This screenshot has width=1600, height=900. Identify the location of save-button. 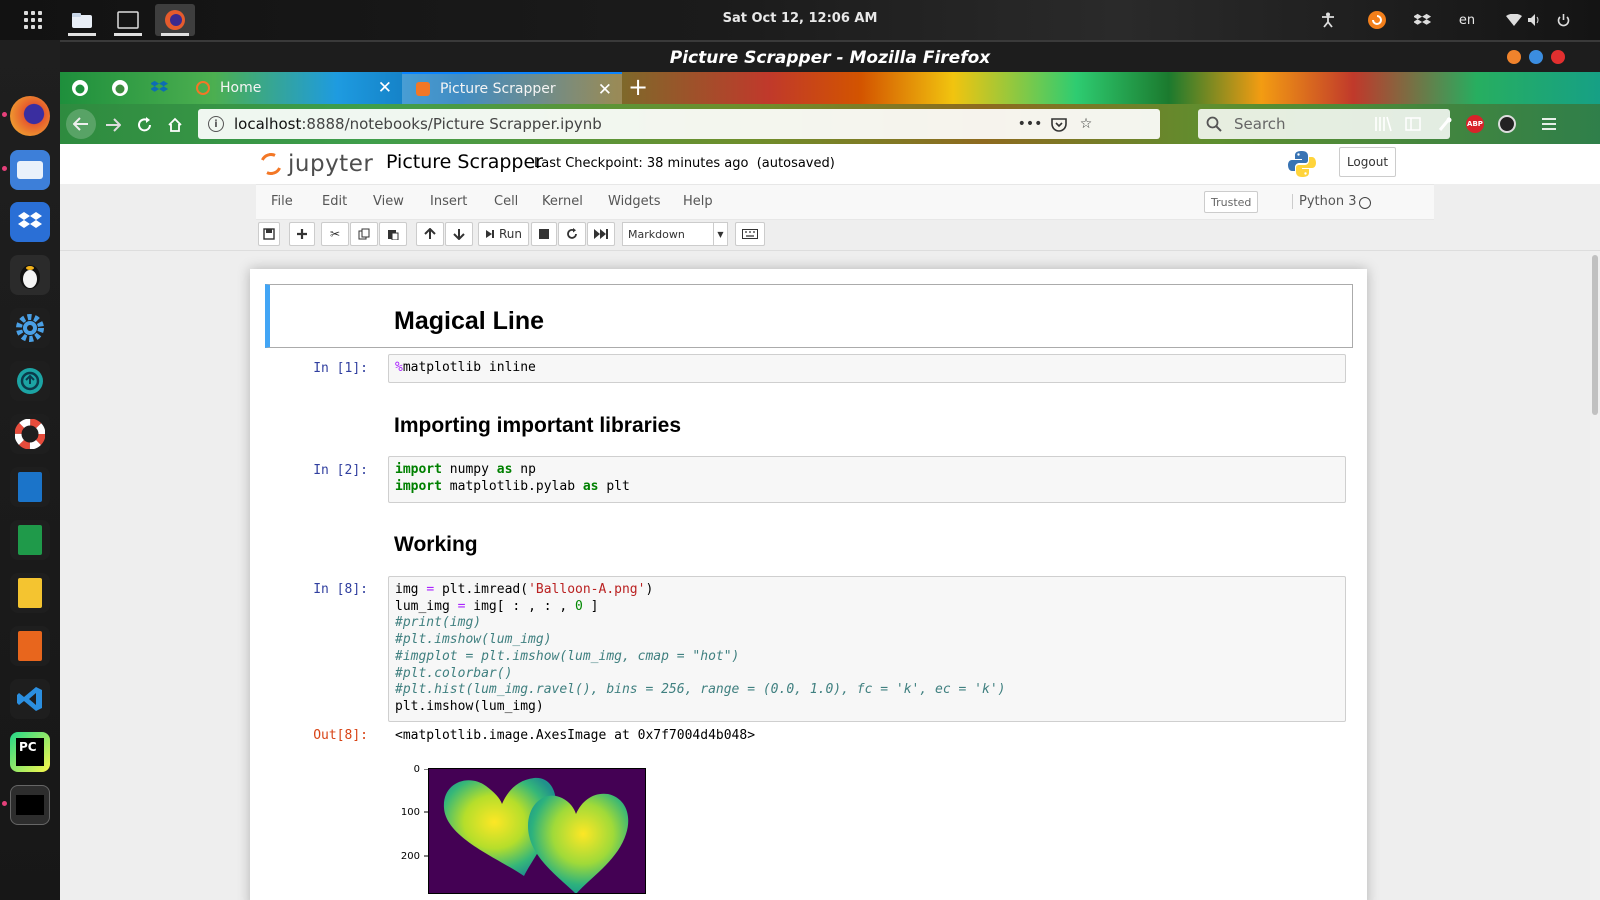
(269, 234).